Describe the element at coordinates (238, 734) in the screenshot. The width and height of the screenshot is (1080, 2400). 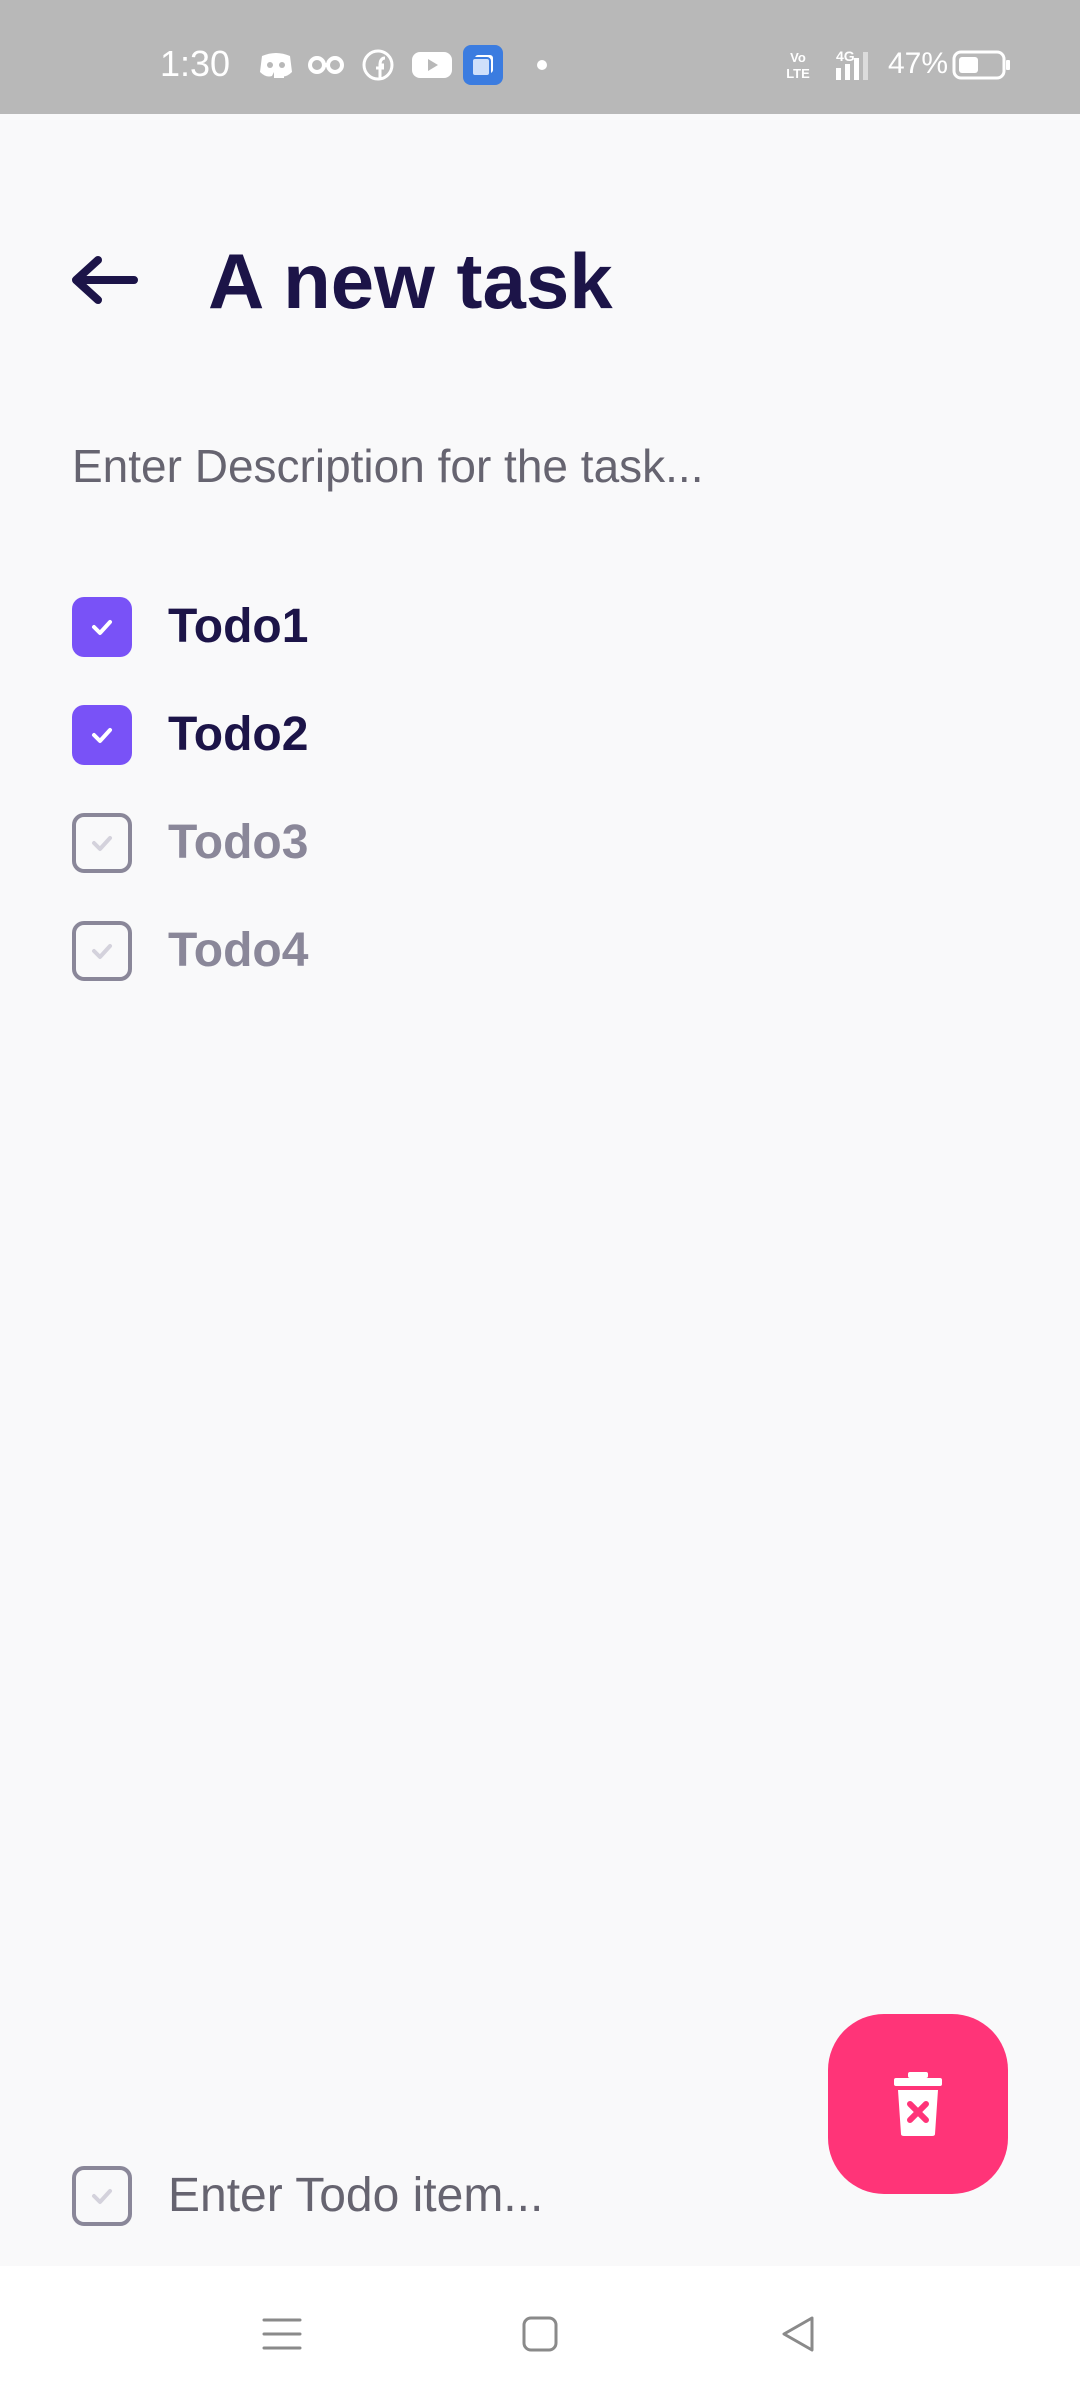
I see `todo-label: Todo2` at that location.